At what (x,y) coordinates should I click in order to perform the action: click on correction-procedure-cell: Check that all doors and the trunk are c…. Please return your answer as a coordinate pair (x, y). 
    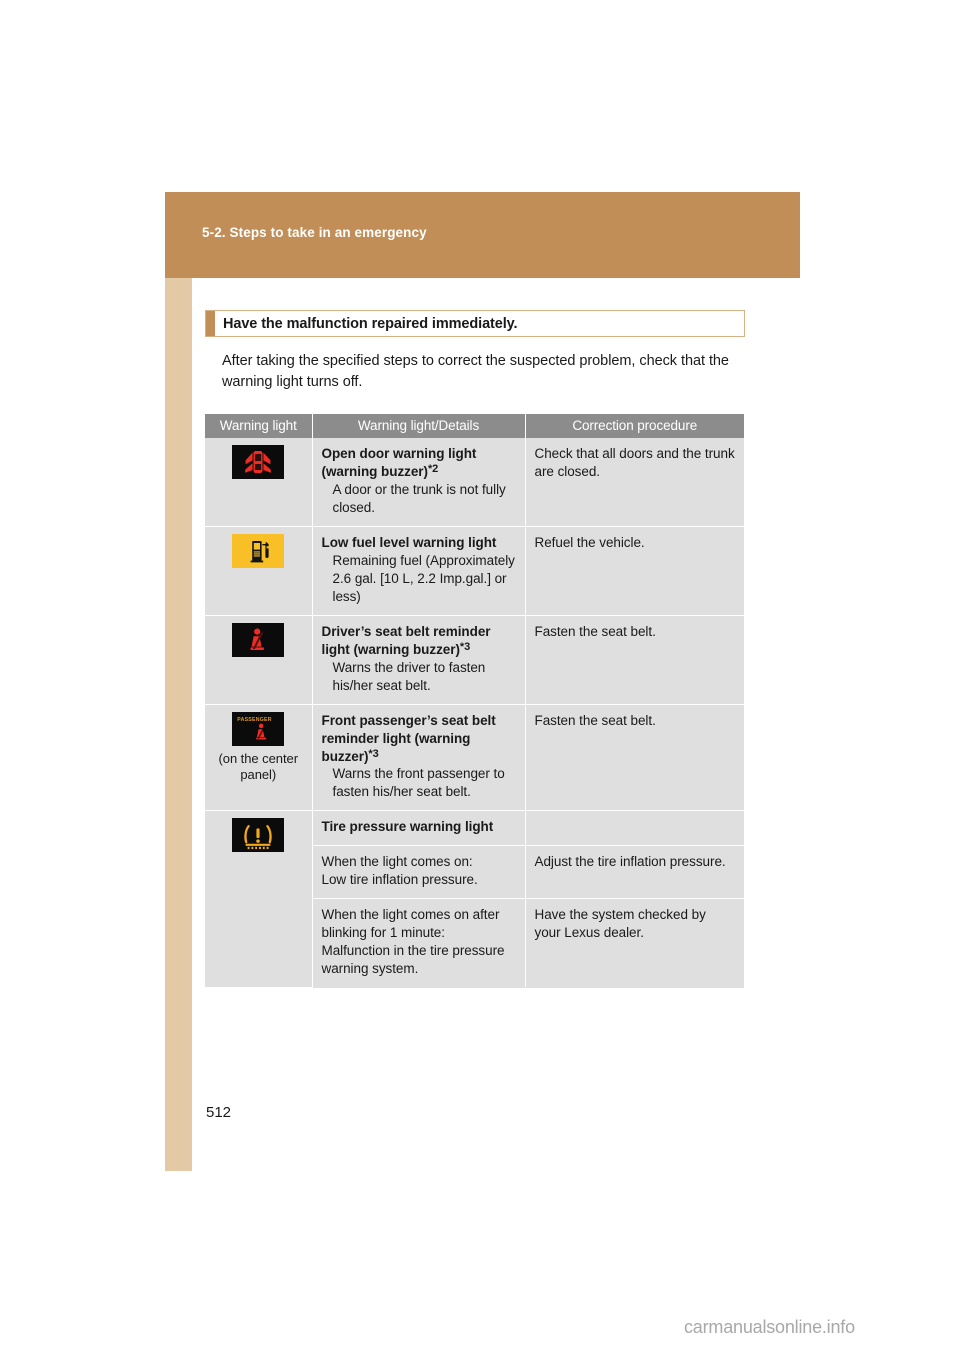
    Looking at the image, I should click on (634, 482).